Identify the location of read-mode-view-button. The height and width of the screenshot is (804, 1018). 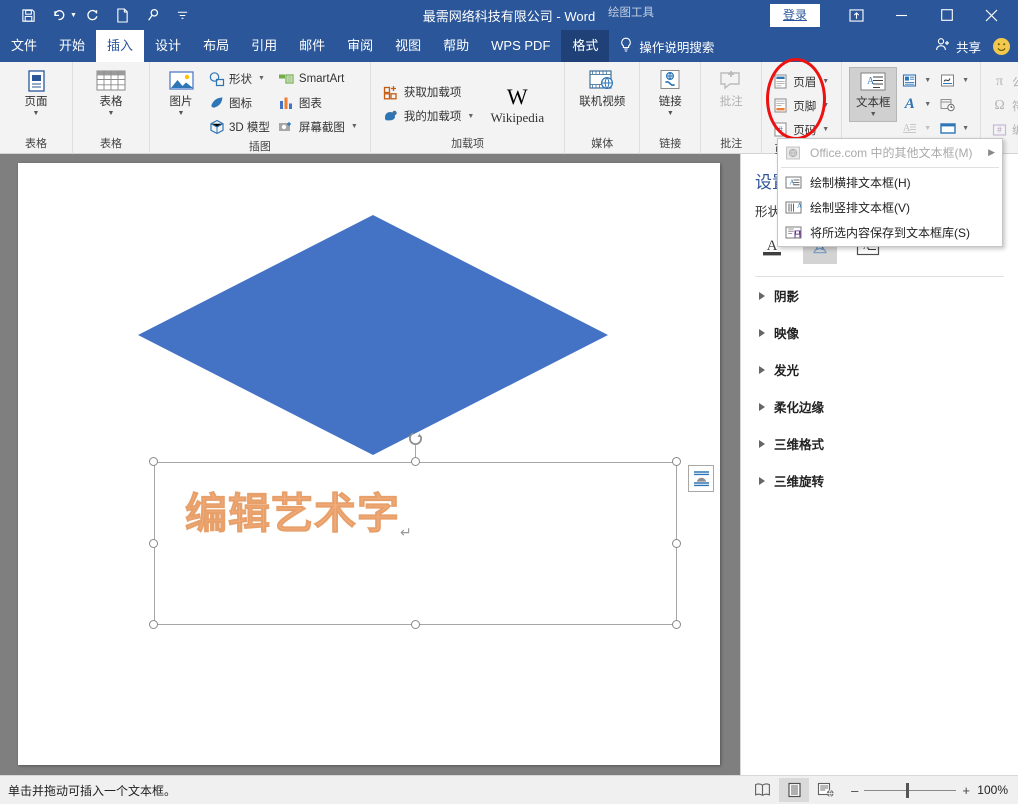
(762, 790).